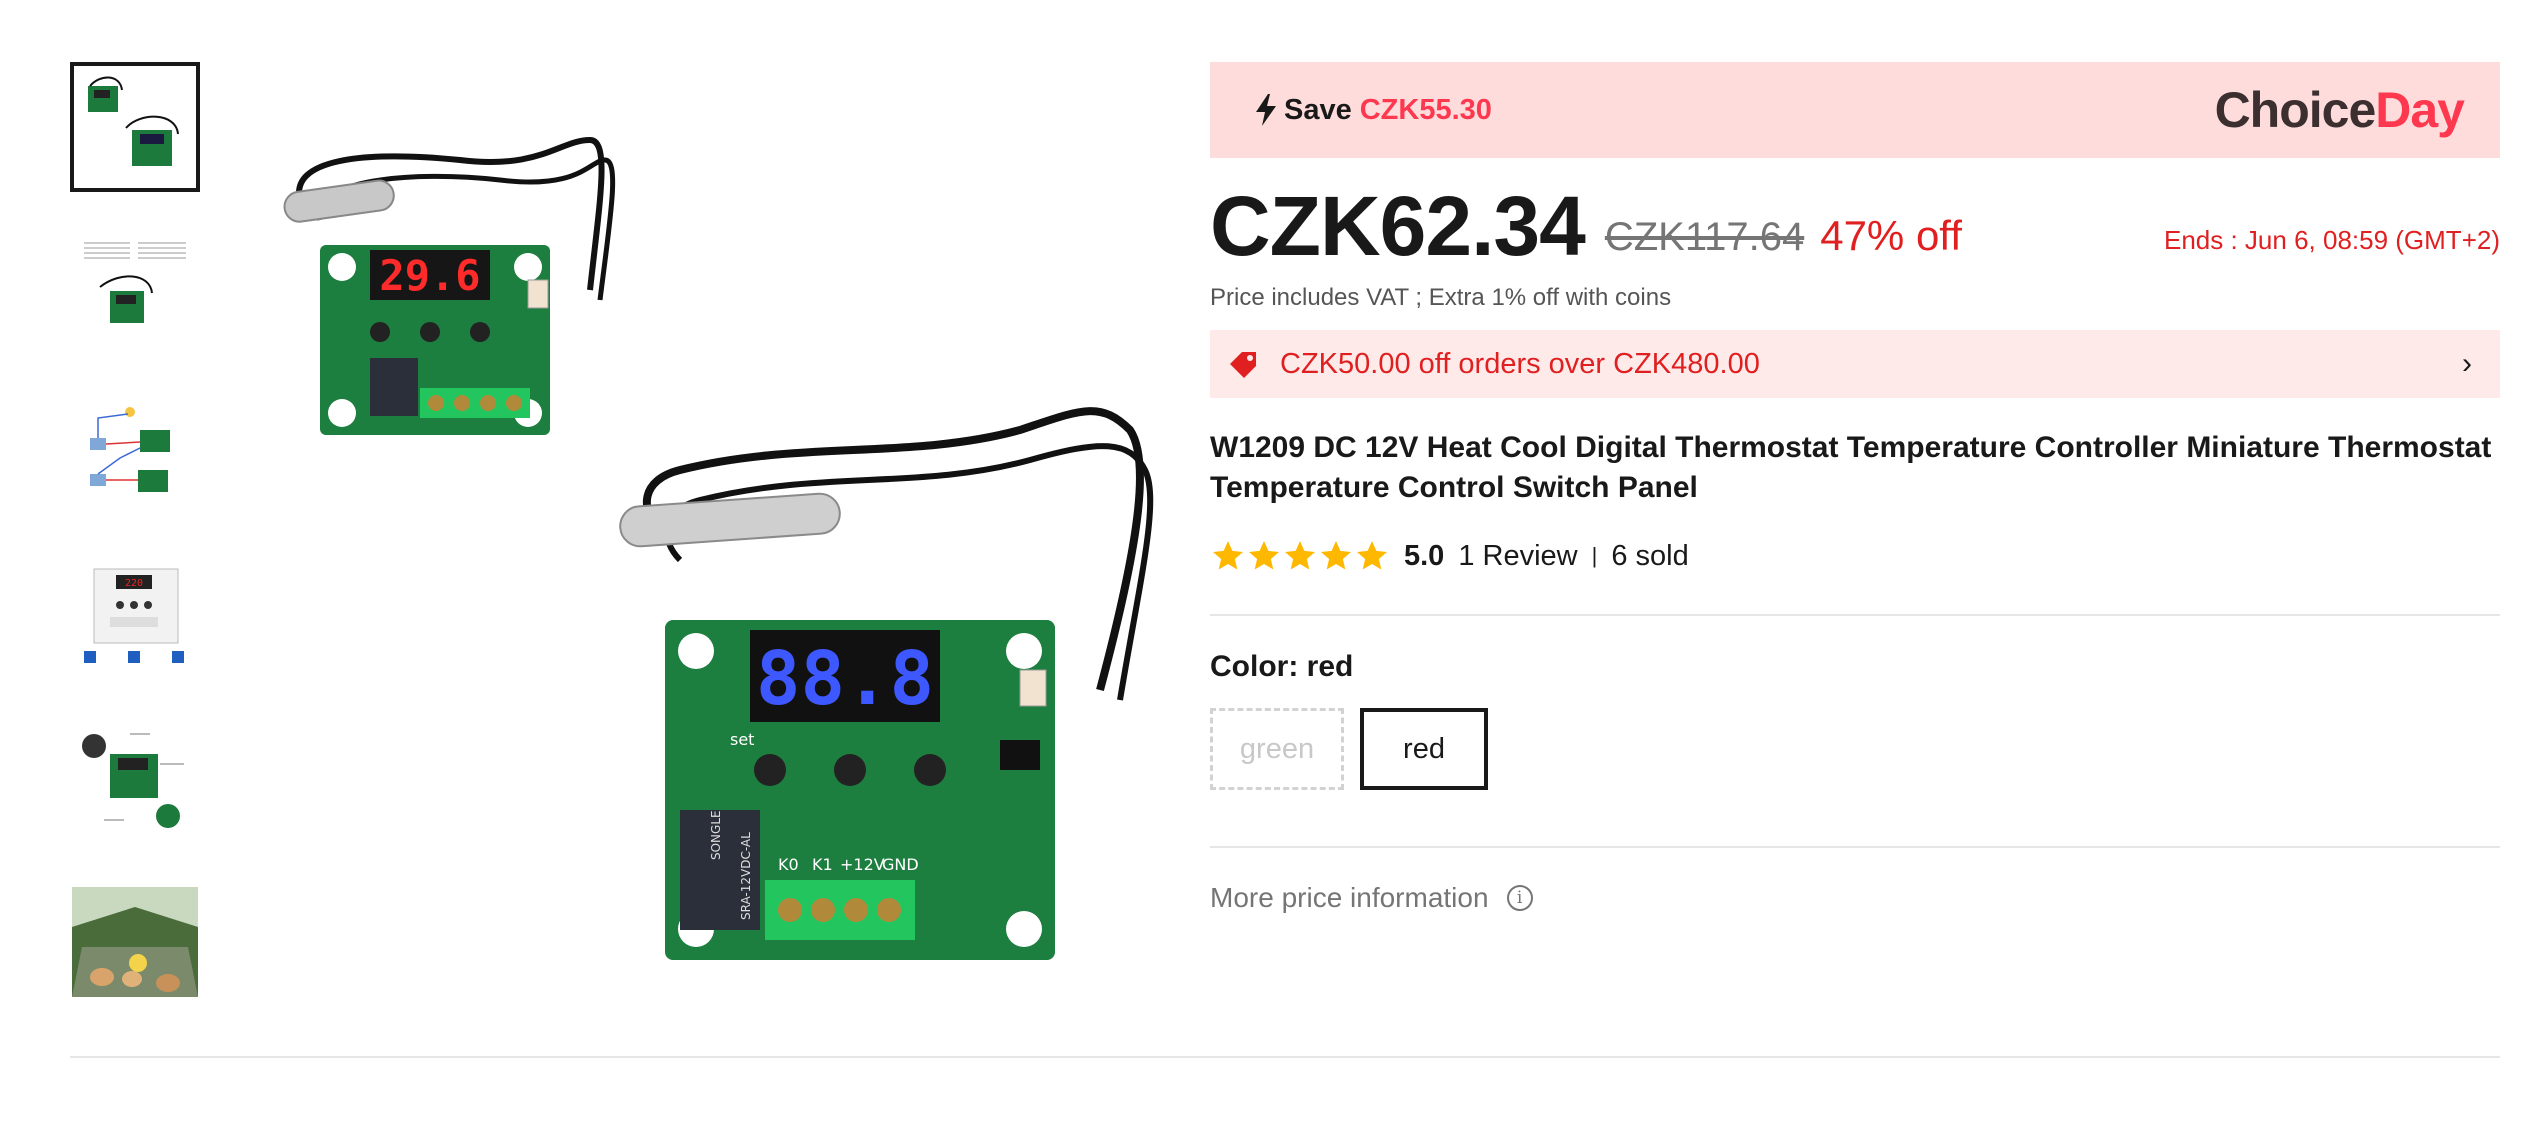  Describe the element at coordinates (429, 275) in the screenshot. I see `small-board-display: 29.6` at that location.